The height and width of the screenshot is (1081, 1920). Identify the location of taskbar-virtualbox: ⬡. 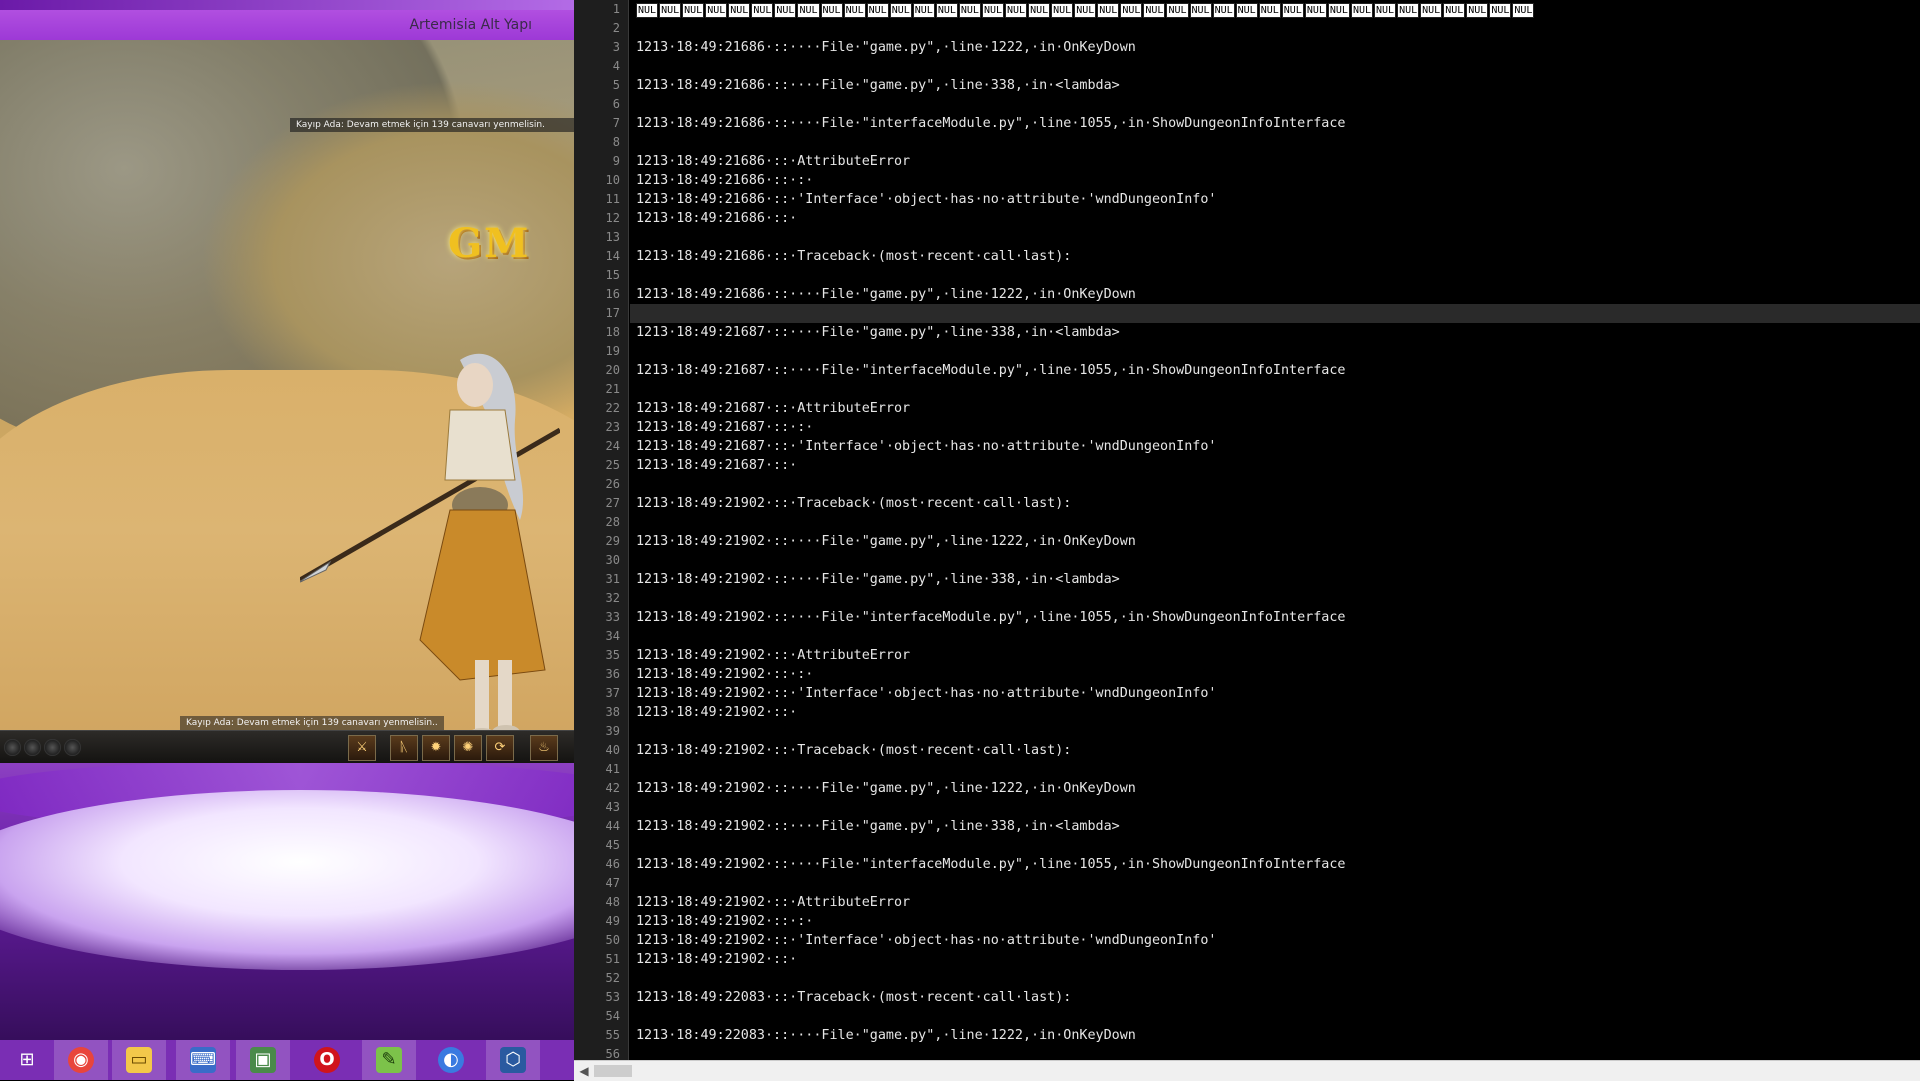
(513, 1060).